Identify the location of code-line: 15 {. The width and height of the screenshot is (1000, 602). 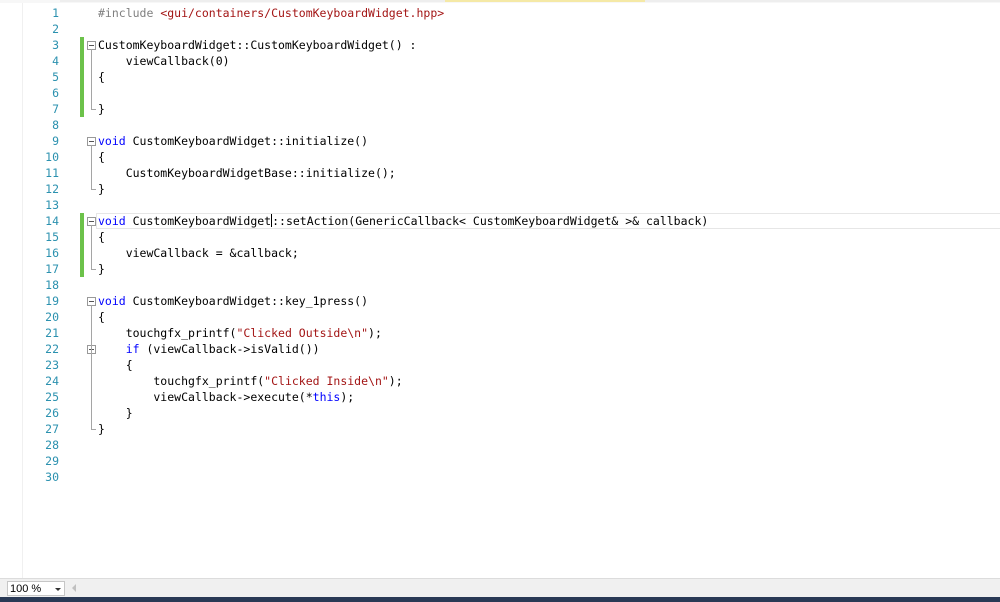
(500, 237).